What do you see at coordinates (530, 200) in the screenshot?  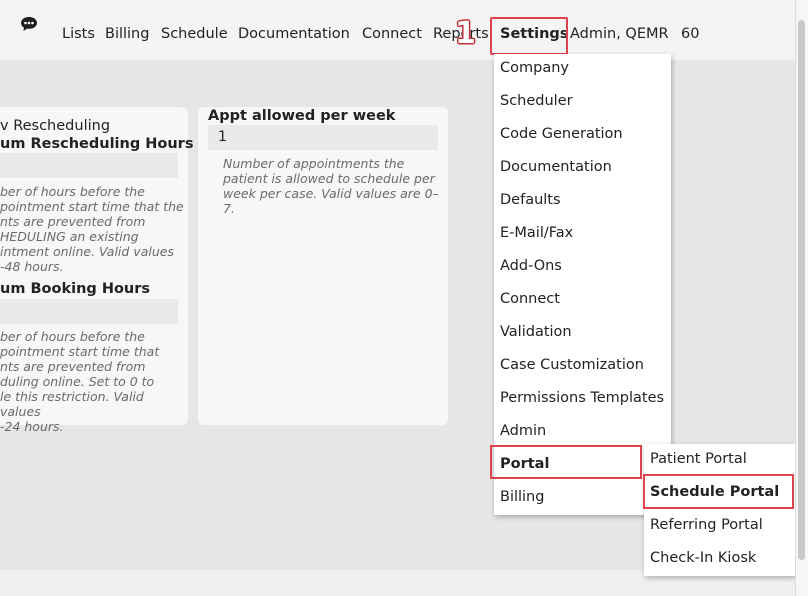 I see `menu-item-defaults: Defaults` at bounding box center [530, 200].